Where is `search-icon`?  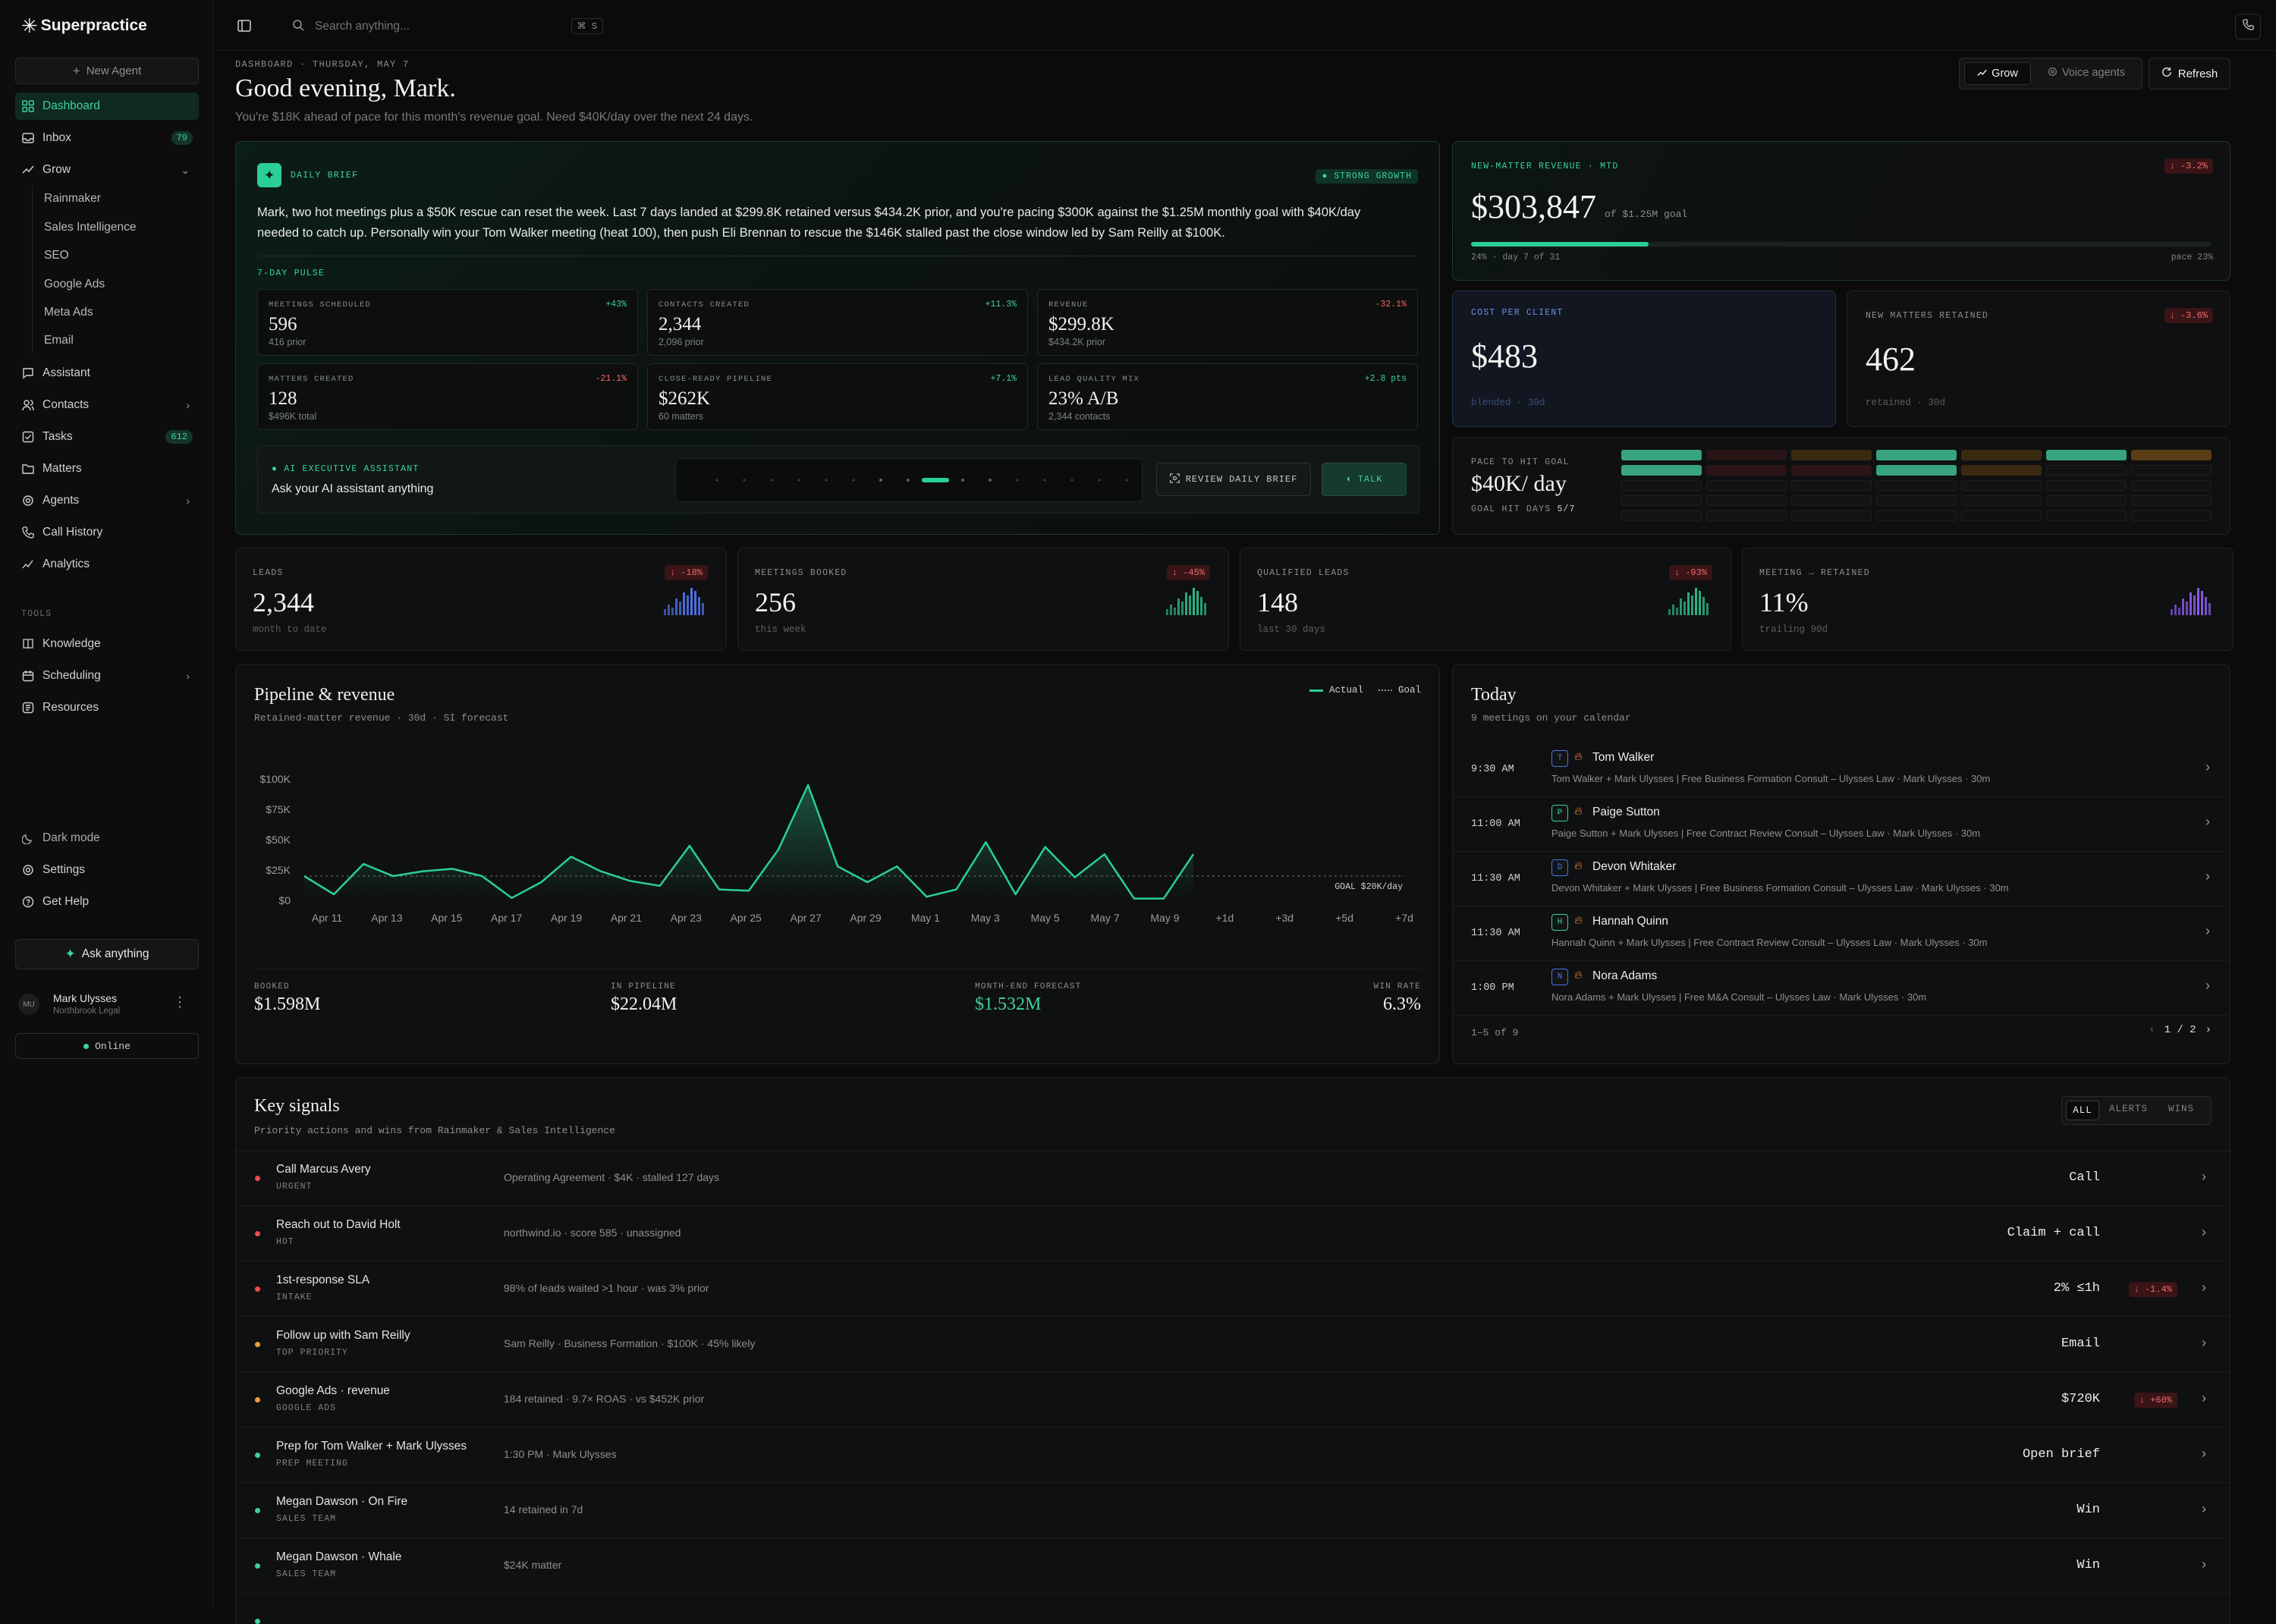
search-icon is located at coordinates (298, 27).